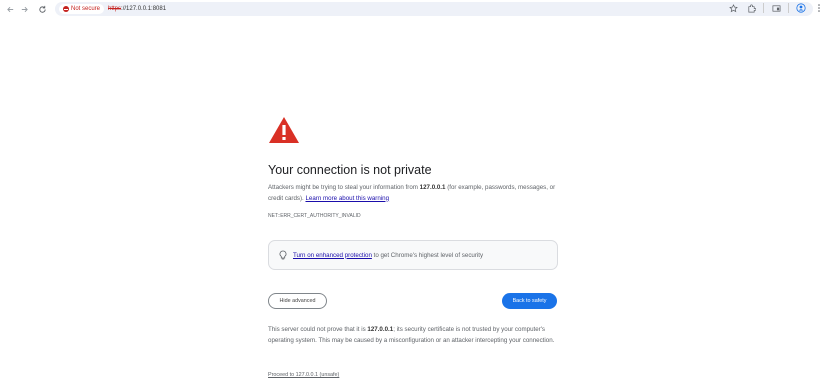 The width and height of the screenshot is (831, 384). I want to click on address-bar: Not secure https://127.0.0.1:8081, so click(434, 9).